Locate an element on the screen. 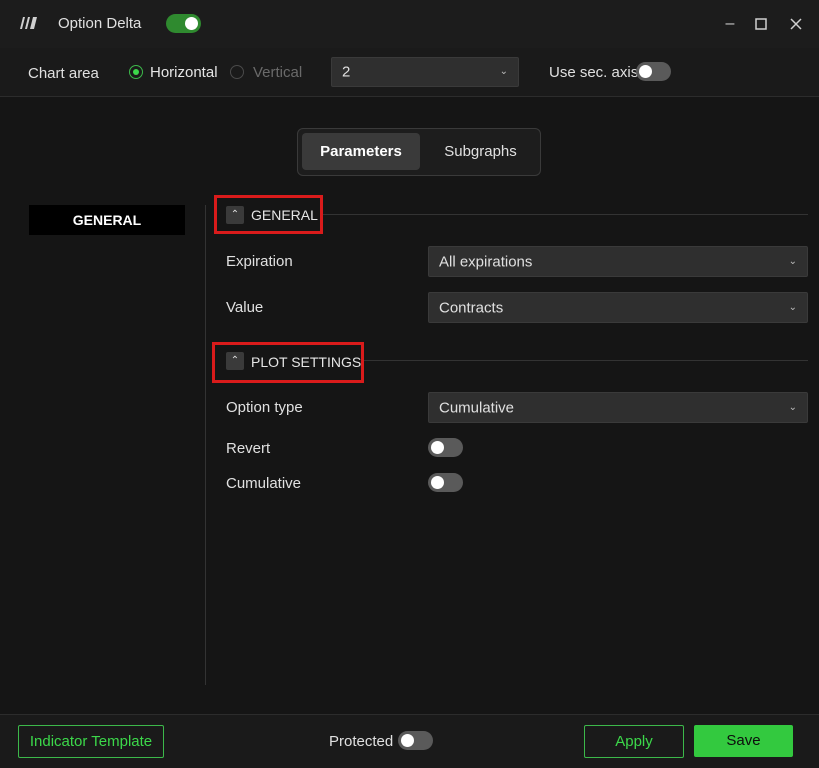 This screenshot has width=819, height=768. window-title: Option Delta is located at coordinates (100, 23).